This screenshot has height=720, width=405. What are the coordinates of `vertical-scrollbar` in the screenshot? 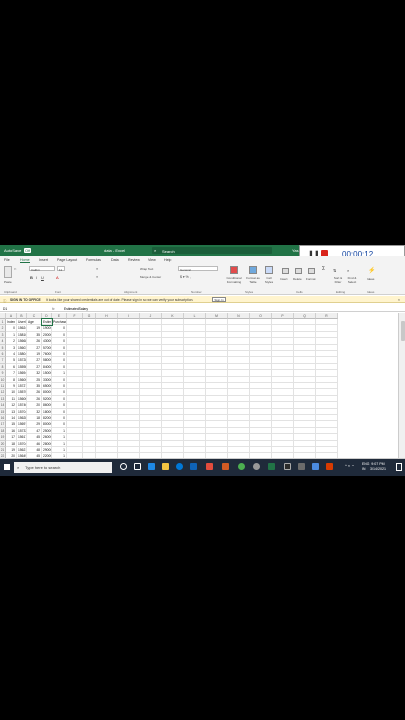 It's located at (401, 385).